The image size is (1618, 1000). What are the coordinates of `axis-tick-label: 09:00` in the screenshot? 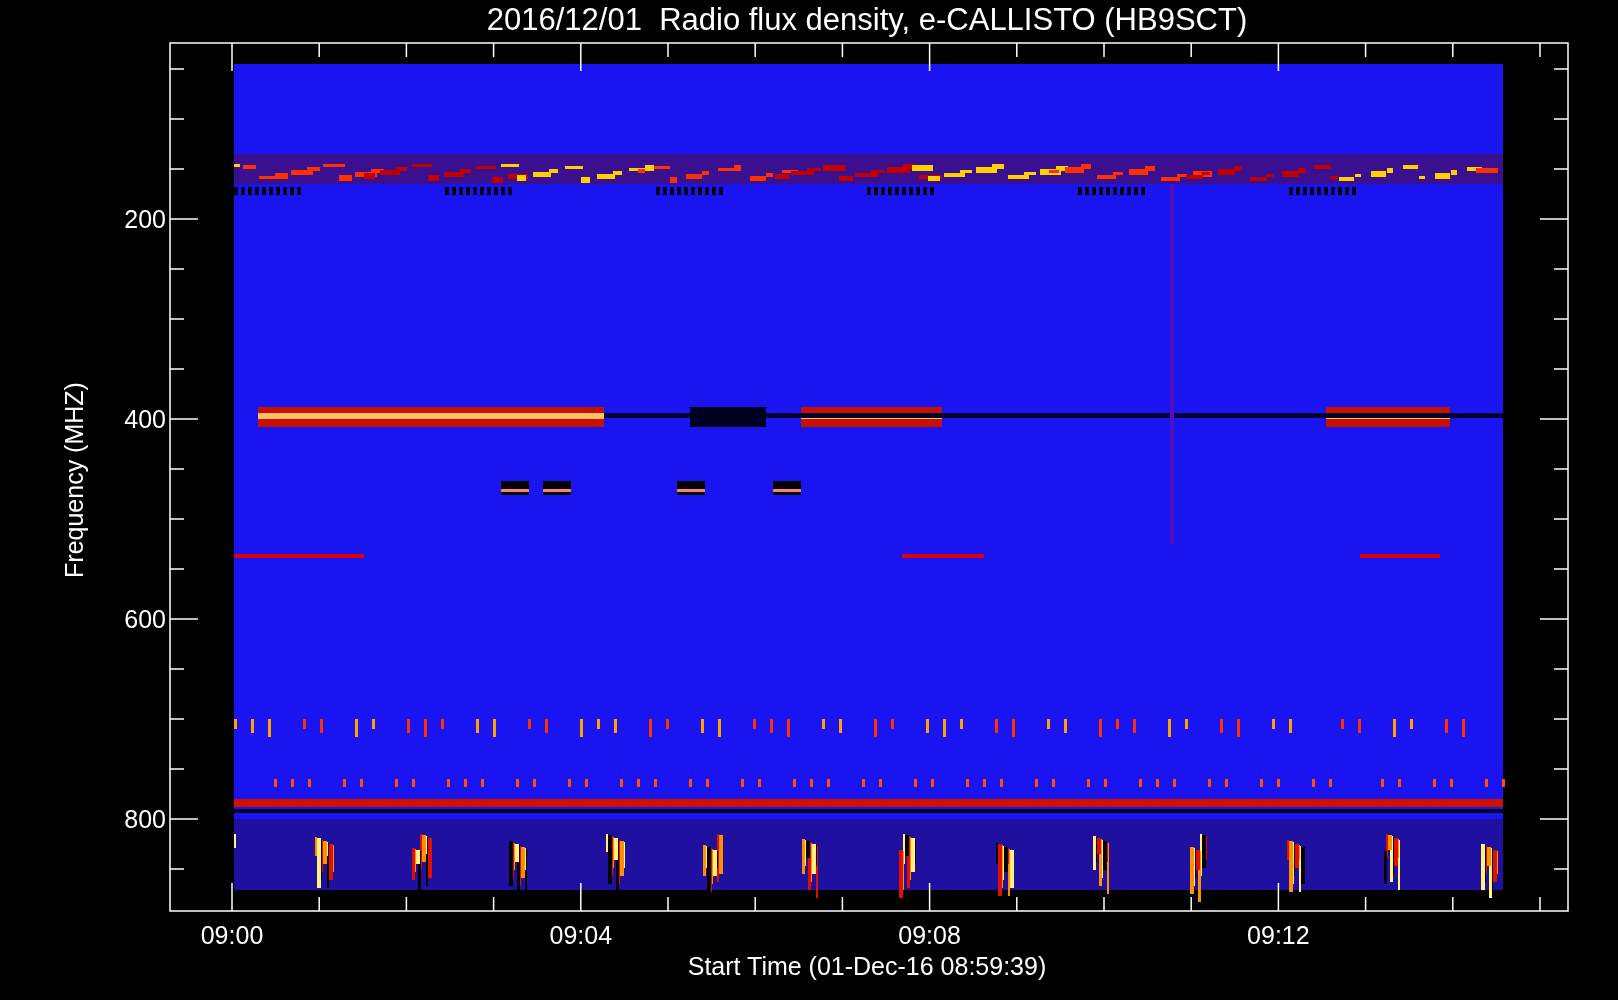 It's located at (232, 935).